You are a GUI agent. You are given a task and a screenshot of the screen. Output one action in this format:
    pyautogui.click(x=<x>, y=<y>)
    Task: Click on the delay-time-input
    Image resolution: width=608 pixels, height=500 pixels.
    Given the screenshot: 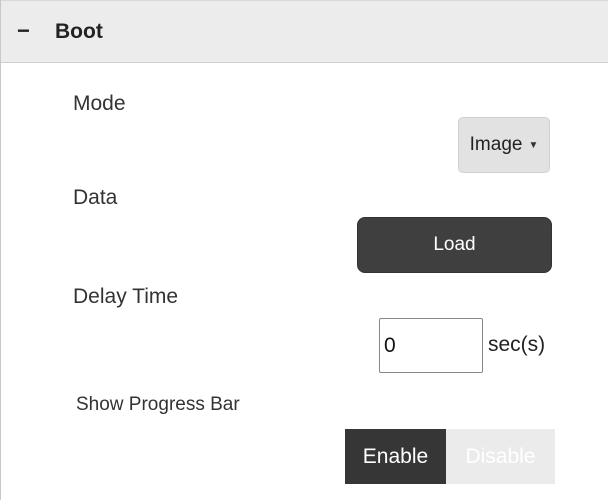 What is the action you would take?
    pyautogui.click(x=431, y=345)
    